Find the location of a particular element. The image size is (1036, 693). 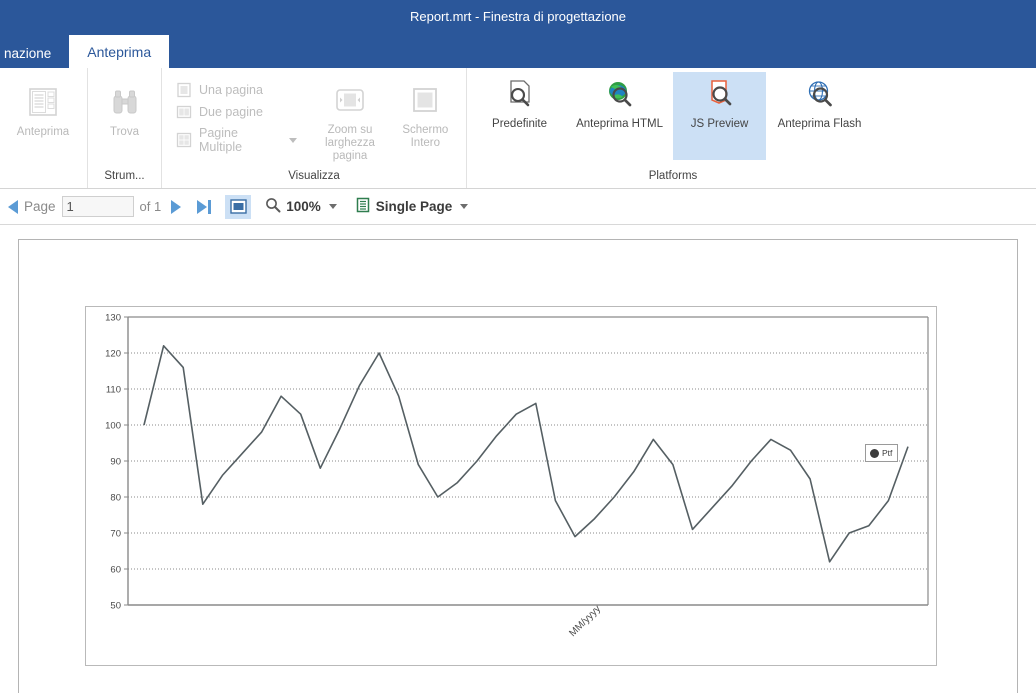

js-preview-button: JS Preview is located at coordinates (720, 116).